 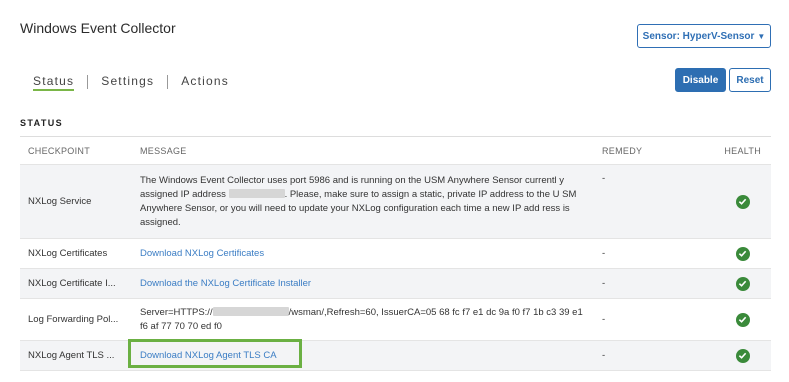 What do you see at coordinates (750, 80) in the screenshot?
I see `reset-button: Reset` at bounding box center [750, 80].